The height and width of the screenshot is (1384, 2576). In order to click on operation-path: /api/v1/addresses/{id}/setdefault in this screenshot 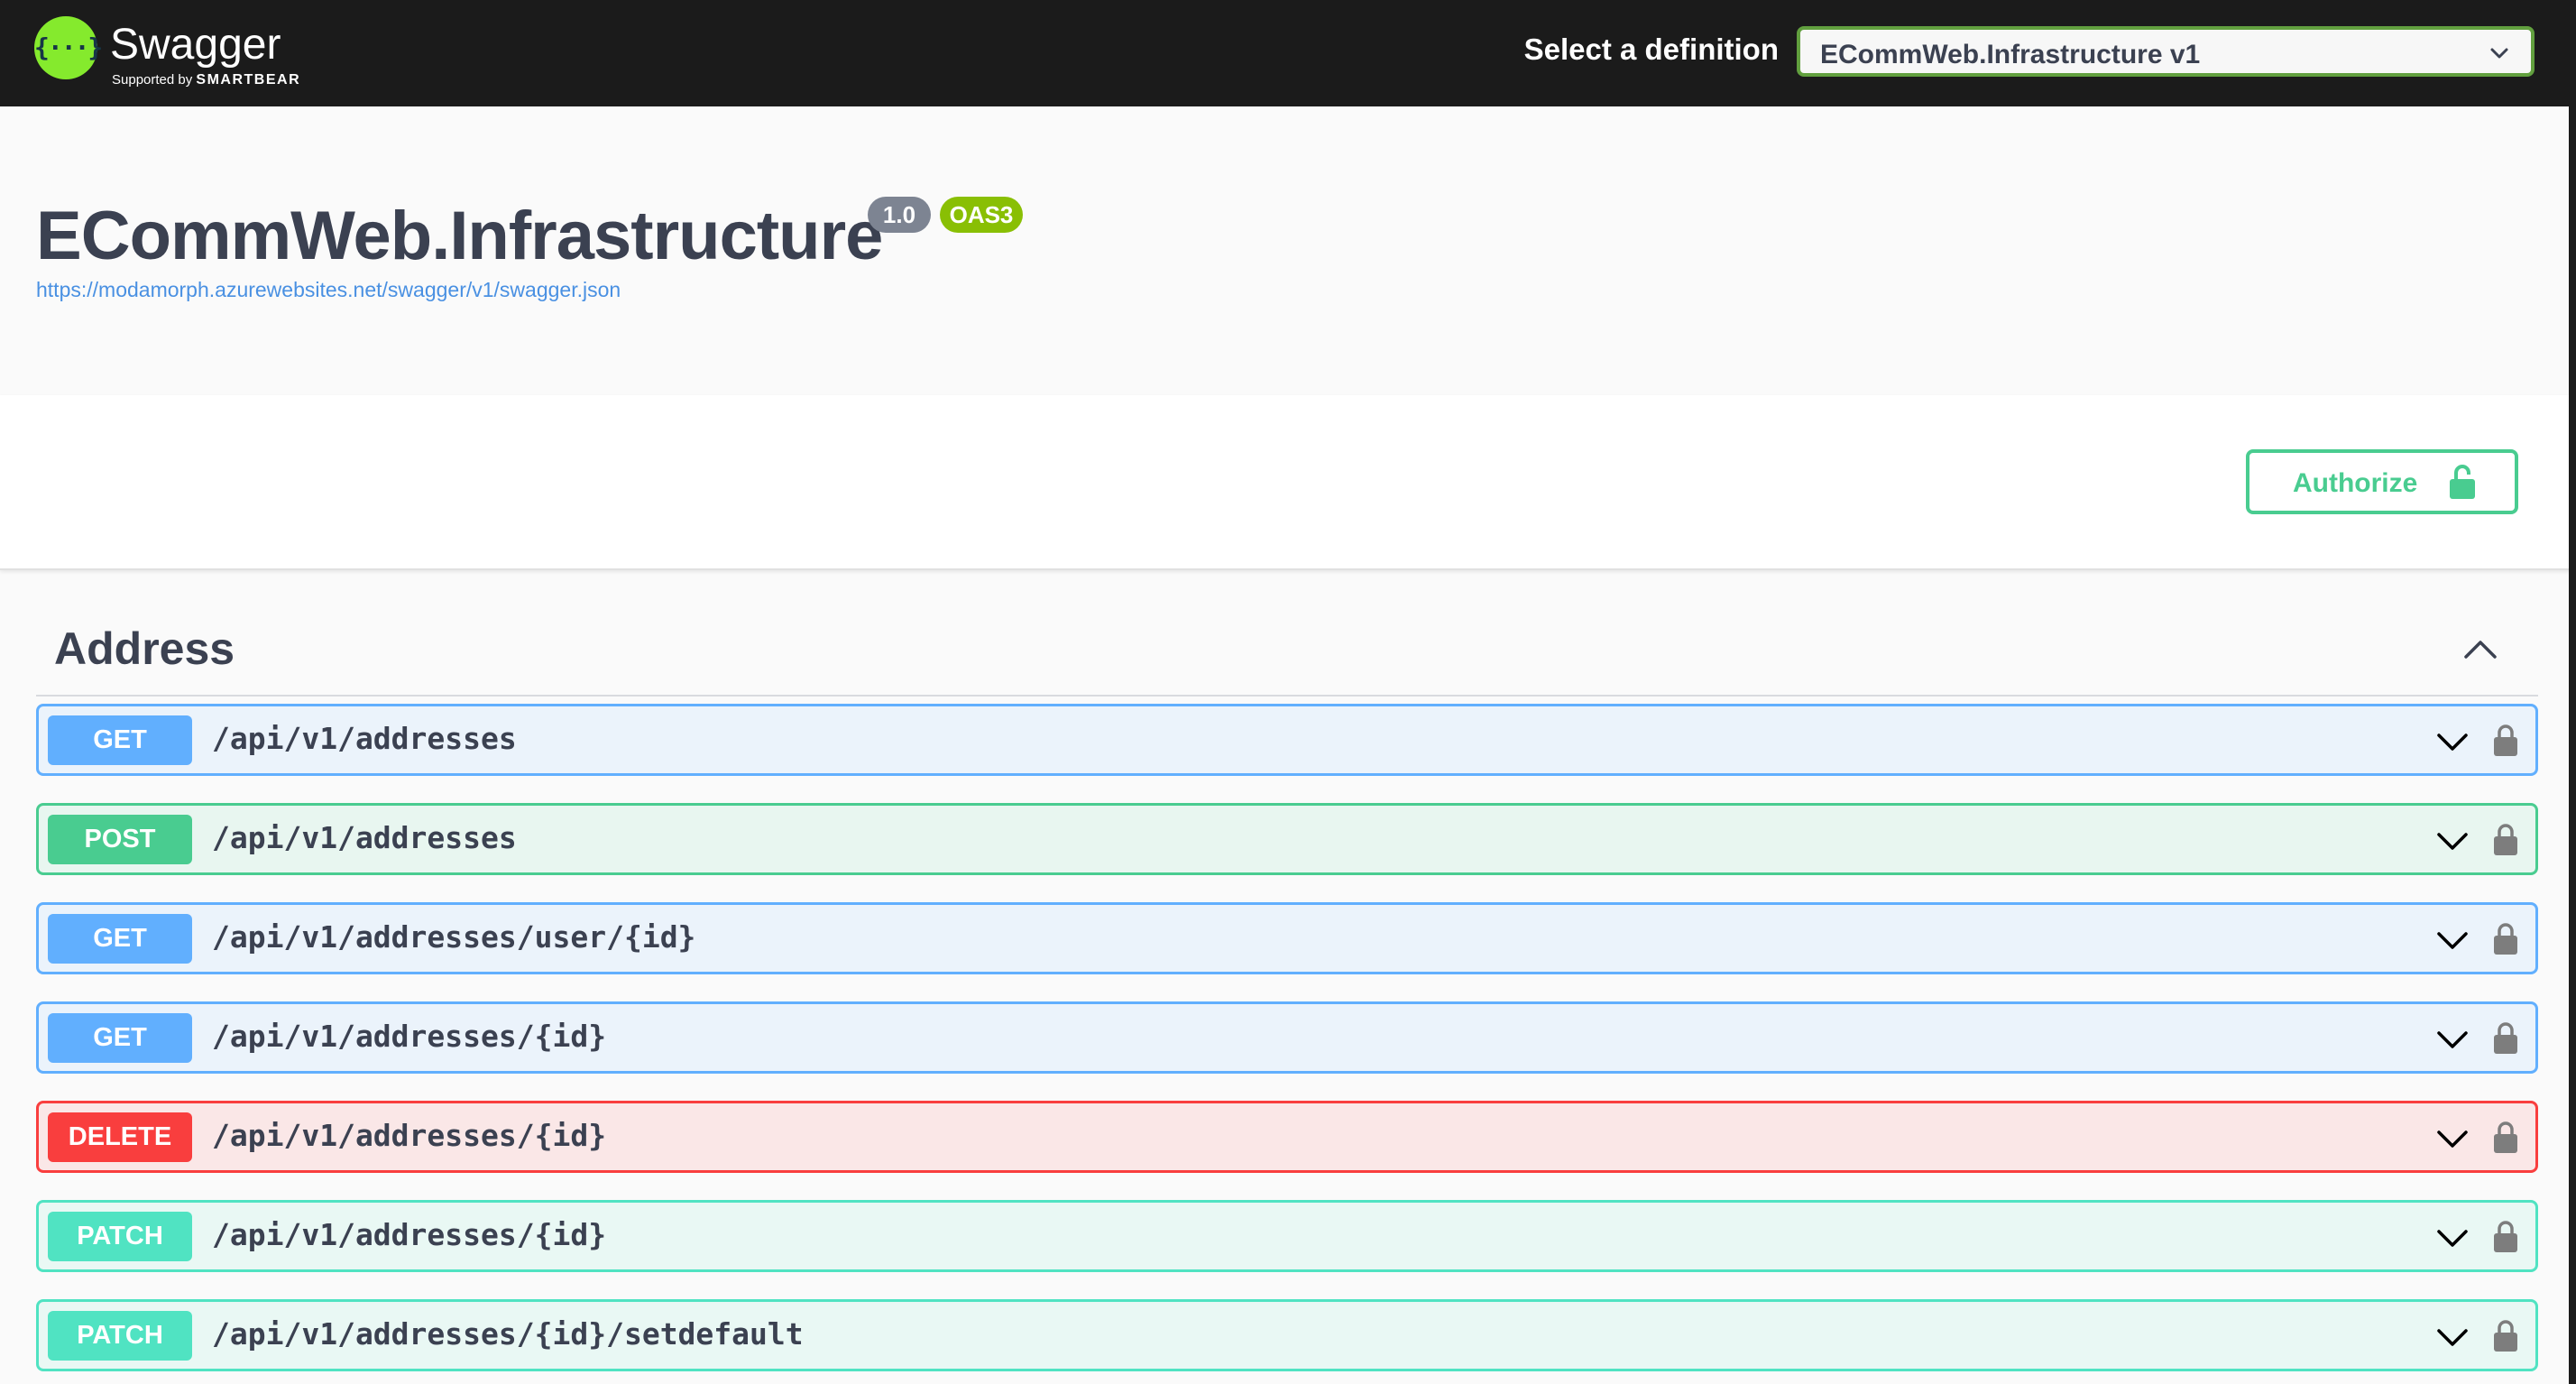, I will do `click(508, 1334)`.